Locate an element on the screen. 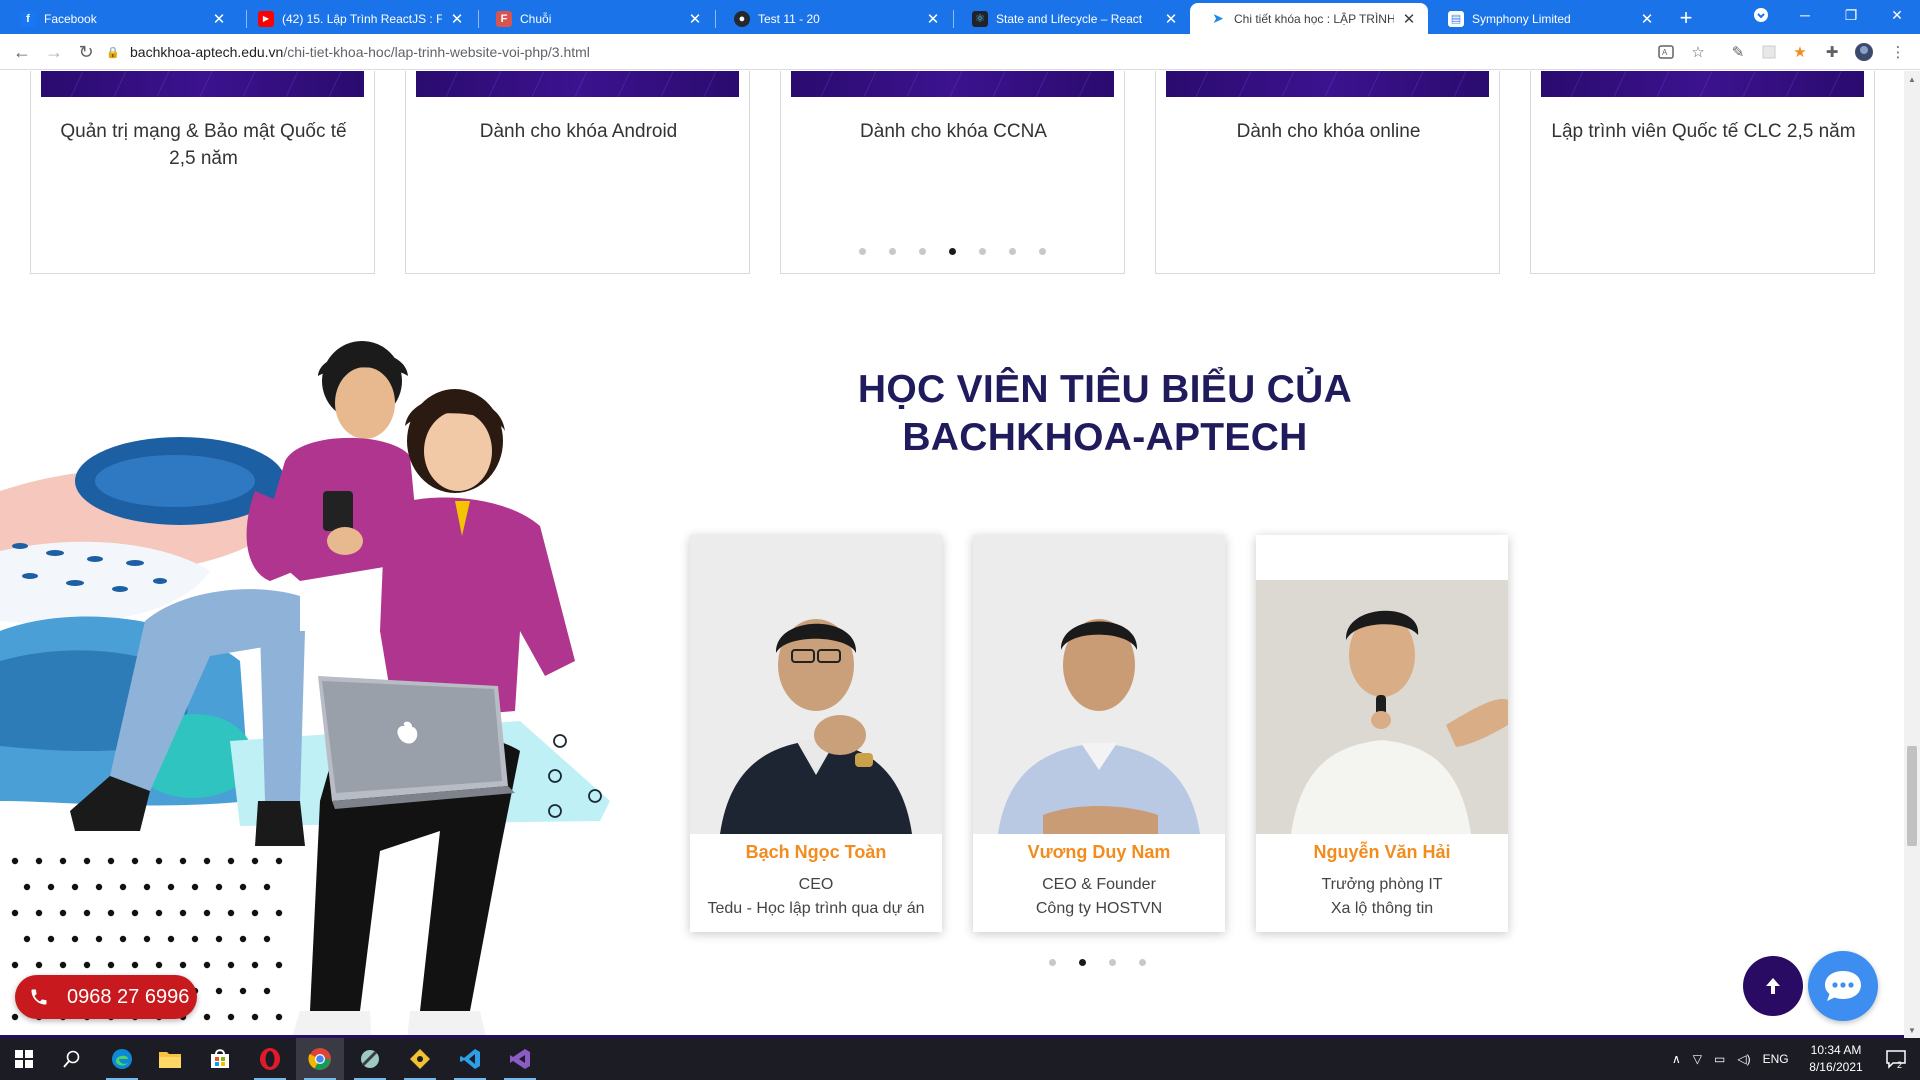  student-role: CEO Tedu - Học lập trình qua dự án is located at coordinates (816, 897).